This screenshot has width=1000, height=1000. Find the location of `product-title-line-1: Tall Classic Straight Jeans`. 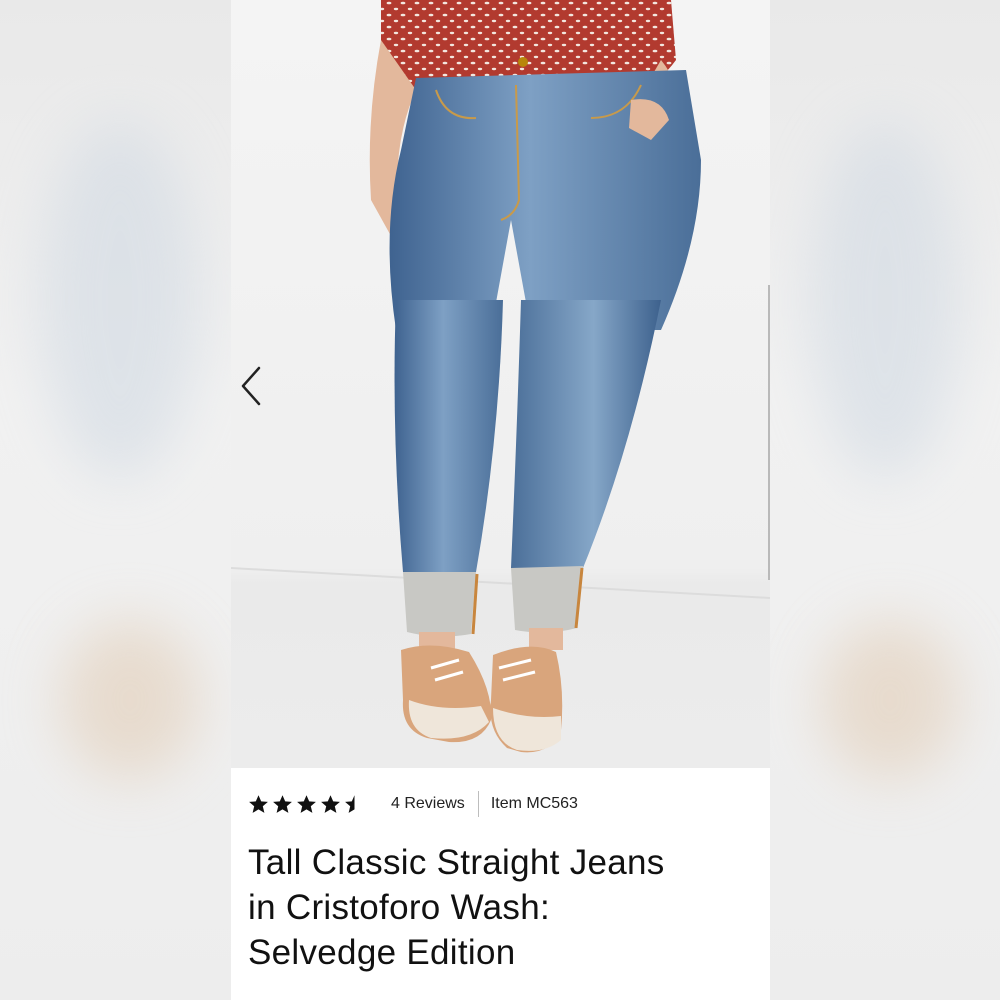

product-title-line-1: Tall Classic Straight Jeans is located at coordinates (456, 862).